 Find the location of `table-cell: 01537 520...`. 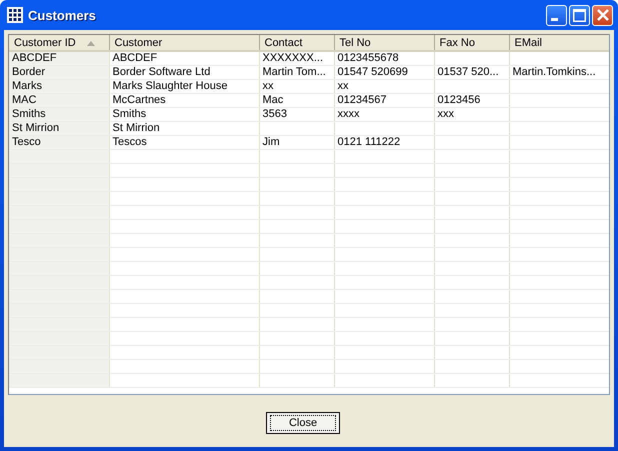

table-cell: 01537 520... is located at coordinates (468, 72).